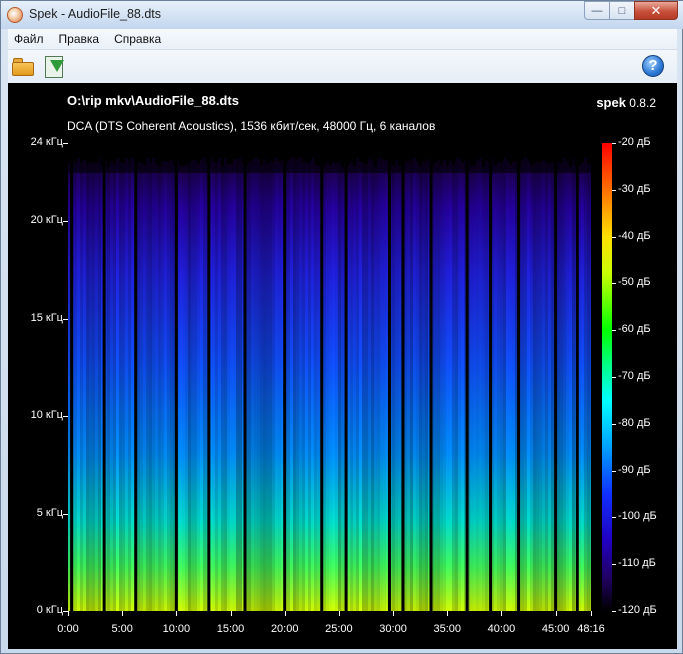  I want to click on brand-version: 0.8.2, so click(642, 103).